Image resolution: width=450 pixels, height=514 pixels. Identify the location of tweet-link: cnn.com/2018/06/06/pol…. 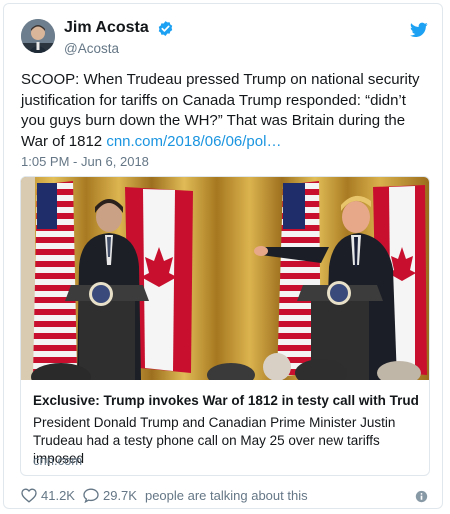
(193, 141).